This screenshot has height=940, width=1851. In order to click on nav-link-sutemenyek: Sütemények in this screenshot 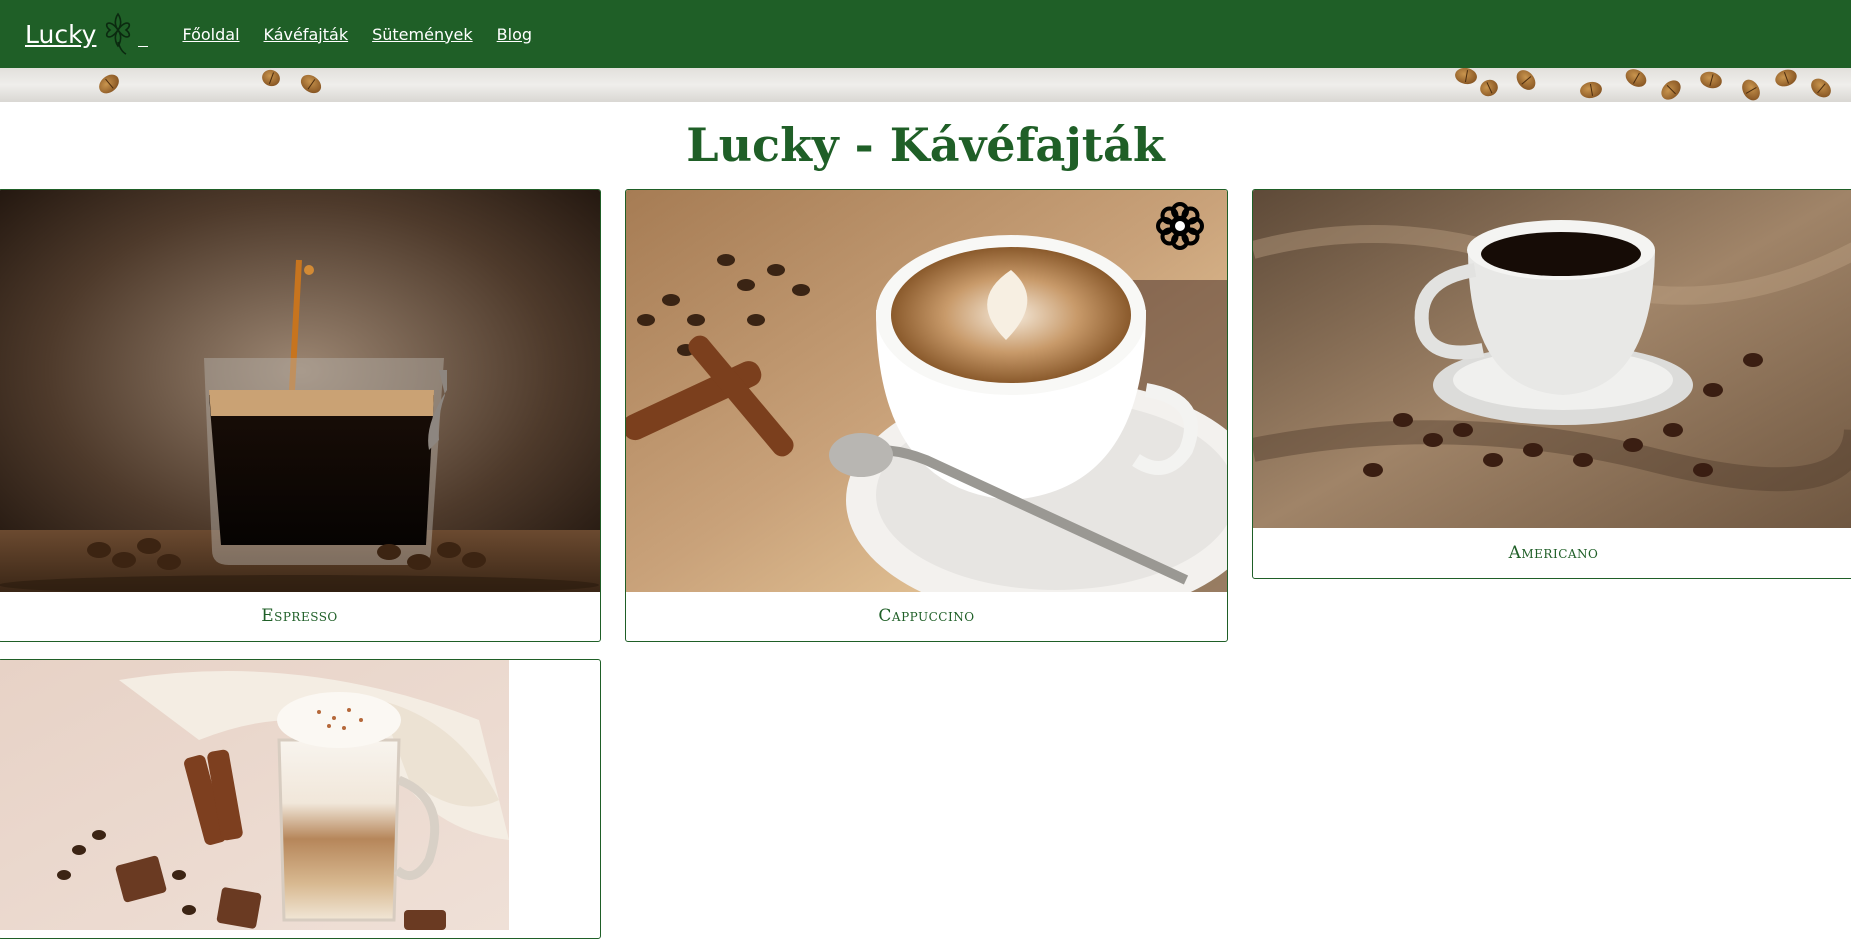, I will do `click(422, 34)`.